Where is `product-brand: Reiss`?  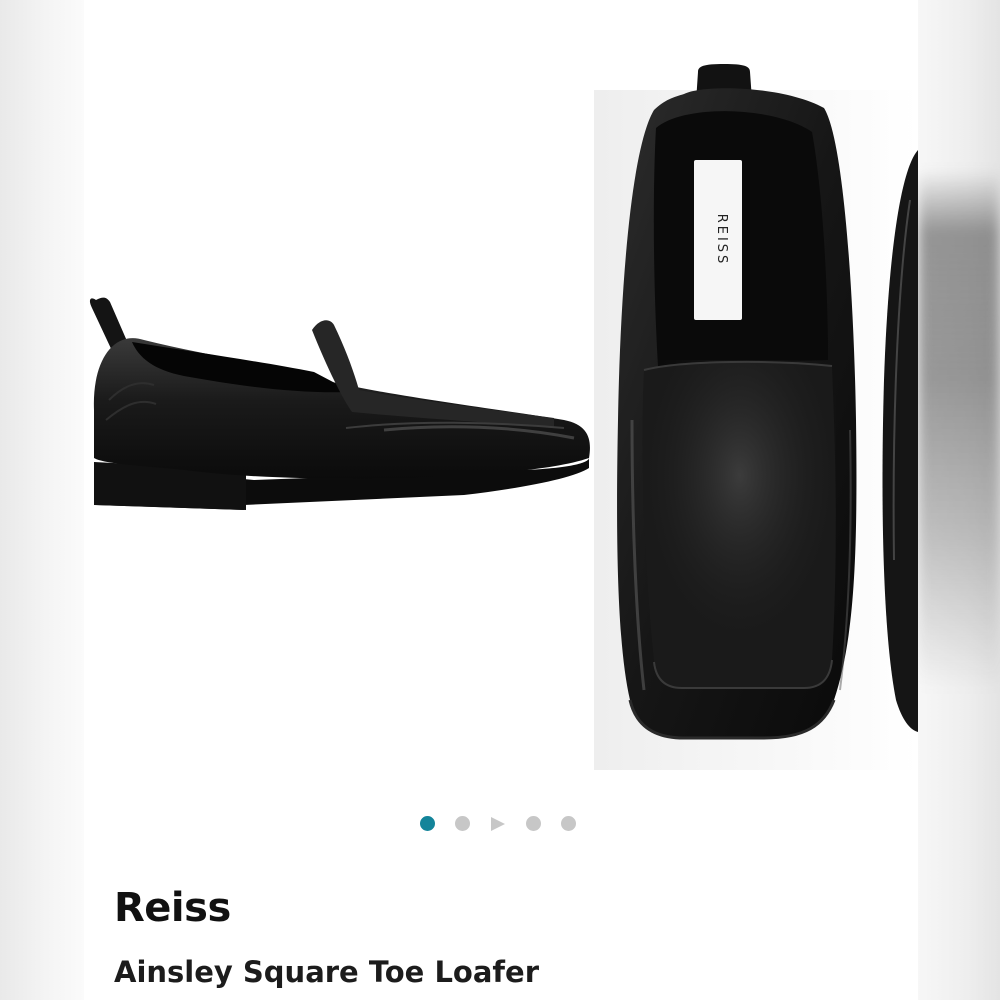
product-brand: Reiss is located at coordinates (172, 908).